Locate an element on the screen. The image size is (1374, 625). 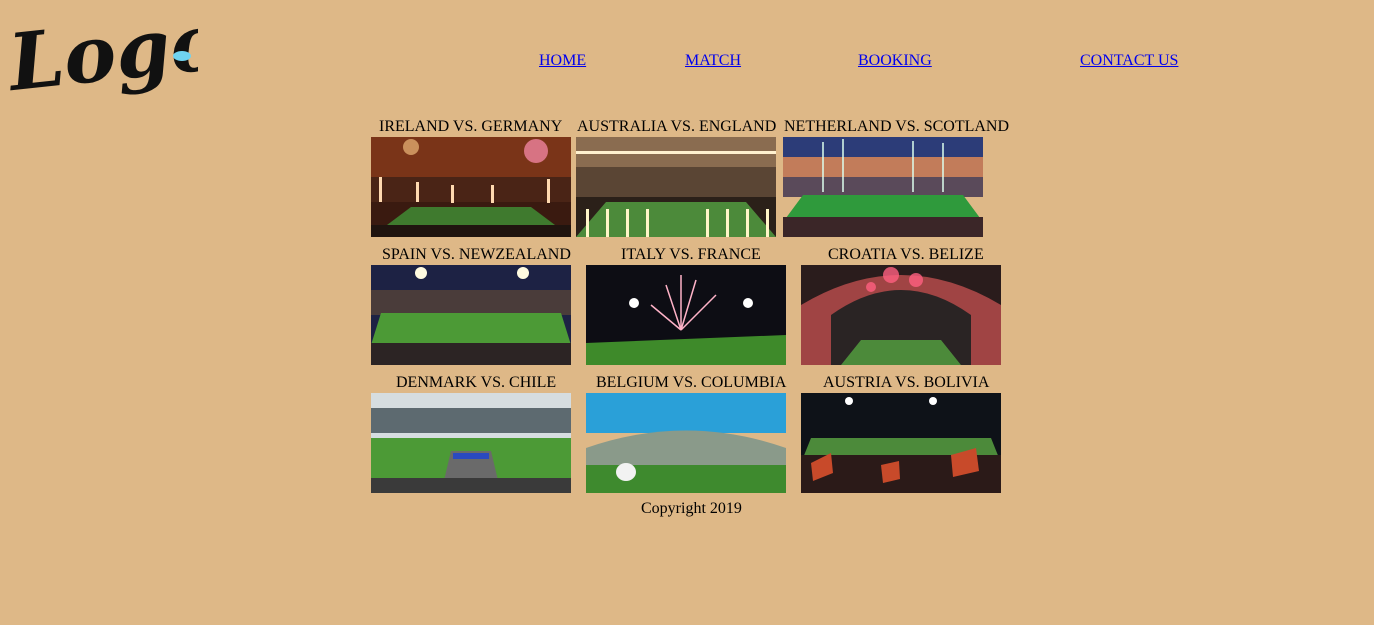
match-title: AUSTRIA VS. BOLIVIA is located at coordinates (906, 382).